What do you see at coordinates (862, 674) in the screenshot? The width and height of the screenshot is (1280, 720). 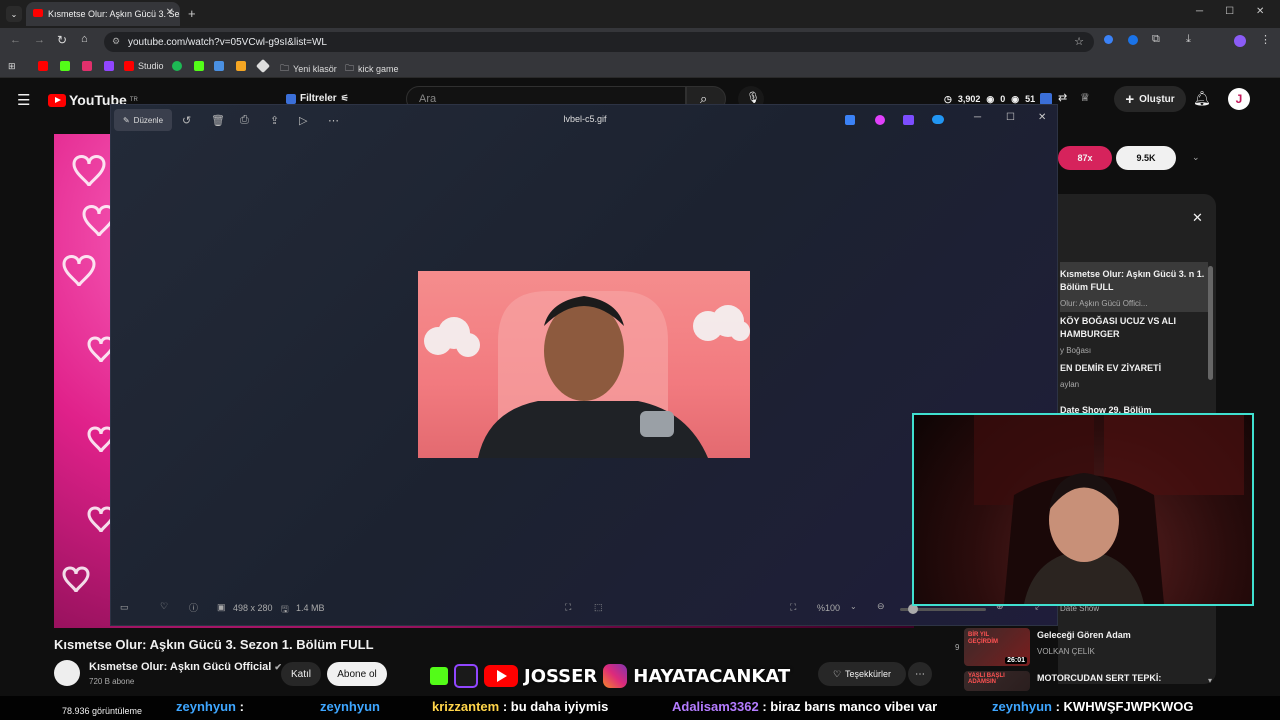 I see `thanks-button: ♡ Teşekkürler` at bounding box center [862, 674].